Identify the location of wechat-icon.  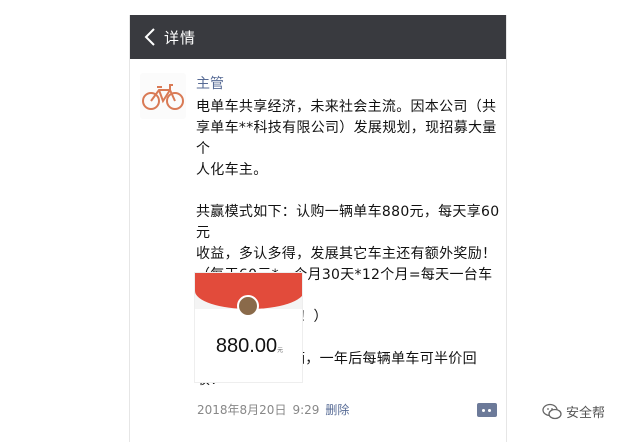
(552, 411).